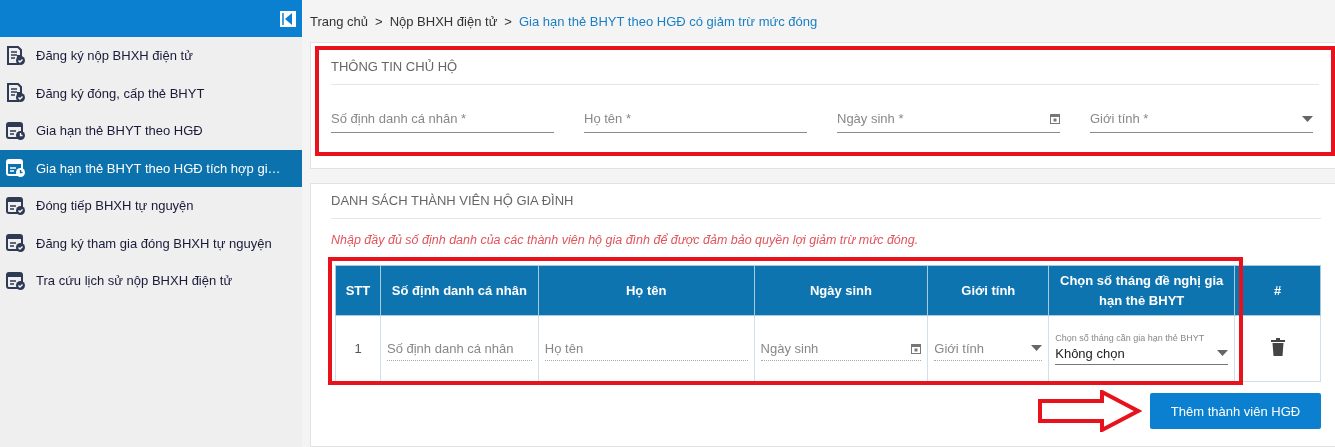 Image resolution: width=1335 pixels, height=447 pixels. I want to click on sidebar-item: Đăng ký nộp BHXH điện tử, so click(151, 56).